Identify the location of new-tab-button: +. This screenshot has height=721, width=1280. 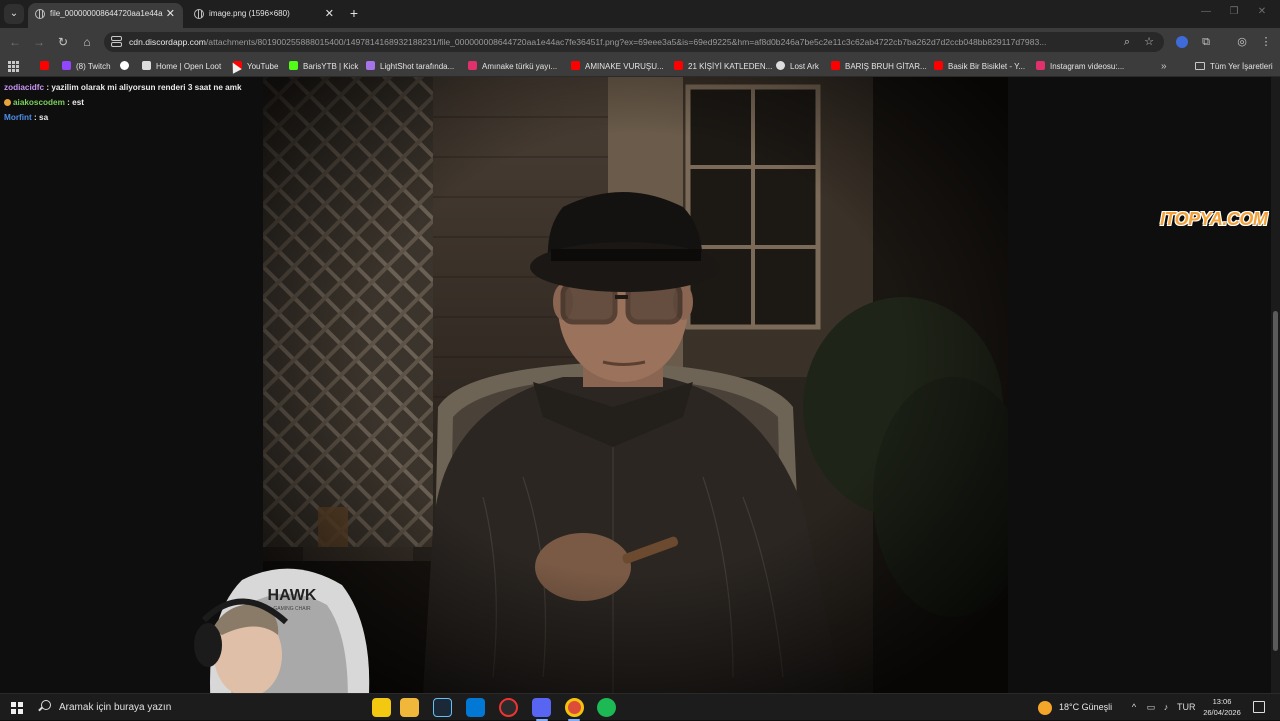
(354, 13).